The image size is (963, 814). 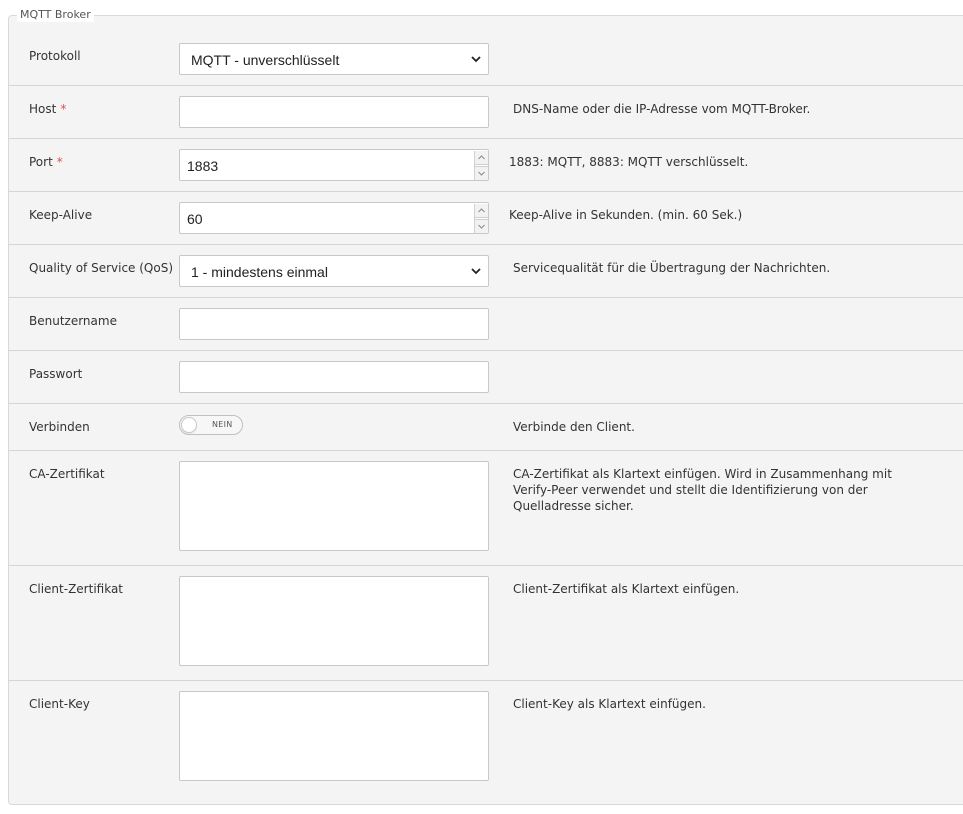 What do you see at coordinates (334, 324) in the screenshot?
I see `username-input` at bounding box center [334, 324].